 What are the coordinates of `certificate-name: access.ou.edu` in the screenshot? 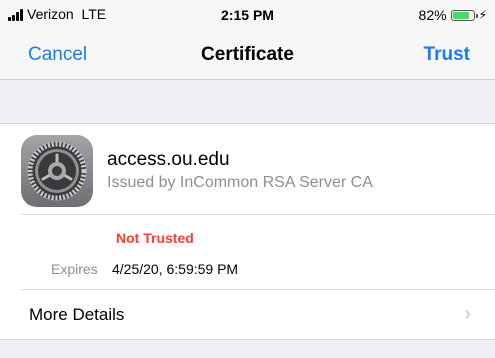 It's located at (168, 159).